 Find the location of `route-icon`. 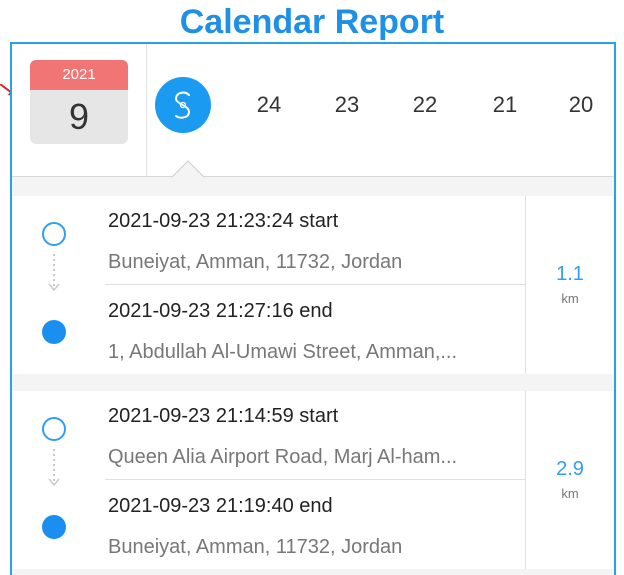

route-icon is located at coordinates (183, 105).